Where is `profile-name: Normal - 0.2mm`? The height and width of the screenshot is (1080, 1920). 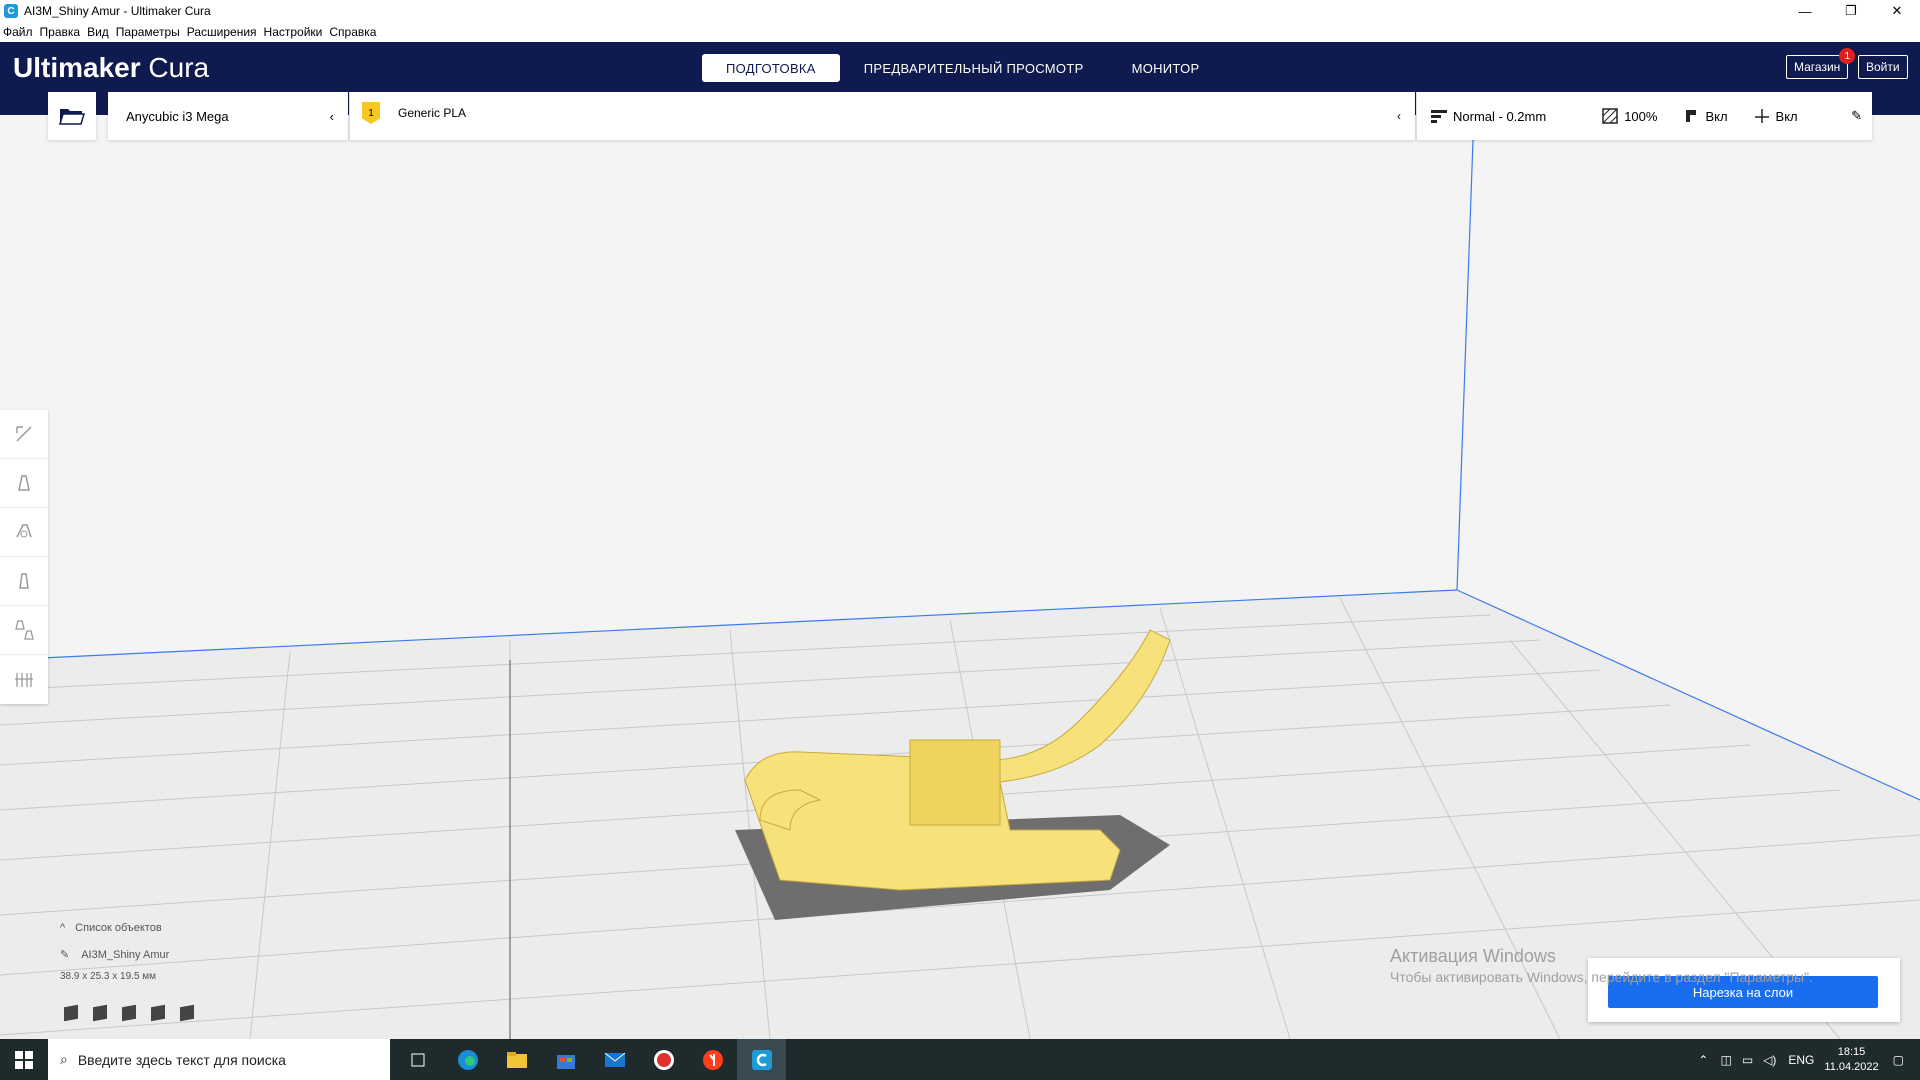
profile-name: Normal - 0.2mm is located at coordinates (1500, 116).